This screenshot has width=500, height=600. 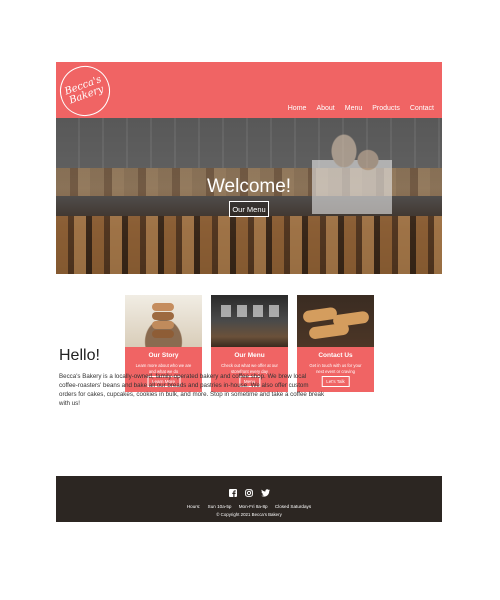 I want to click on storefront-image, so click(x=249, y=321).